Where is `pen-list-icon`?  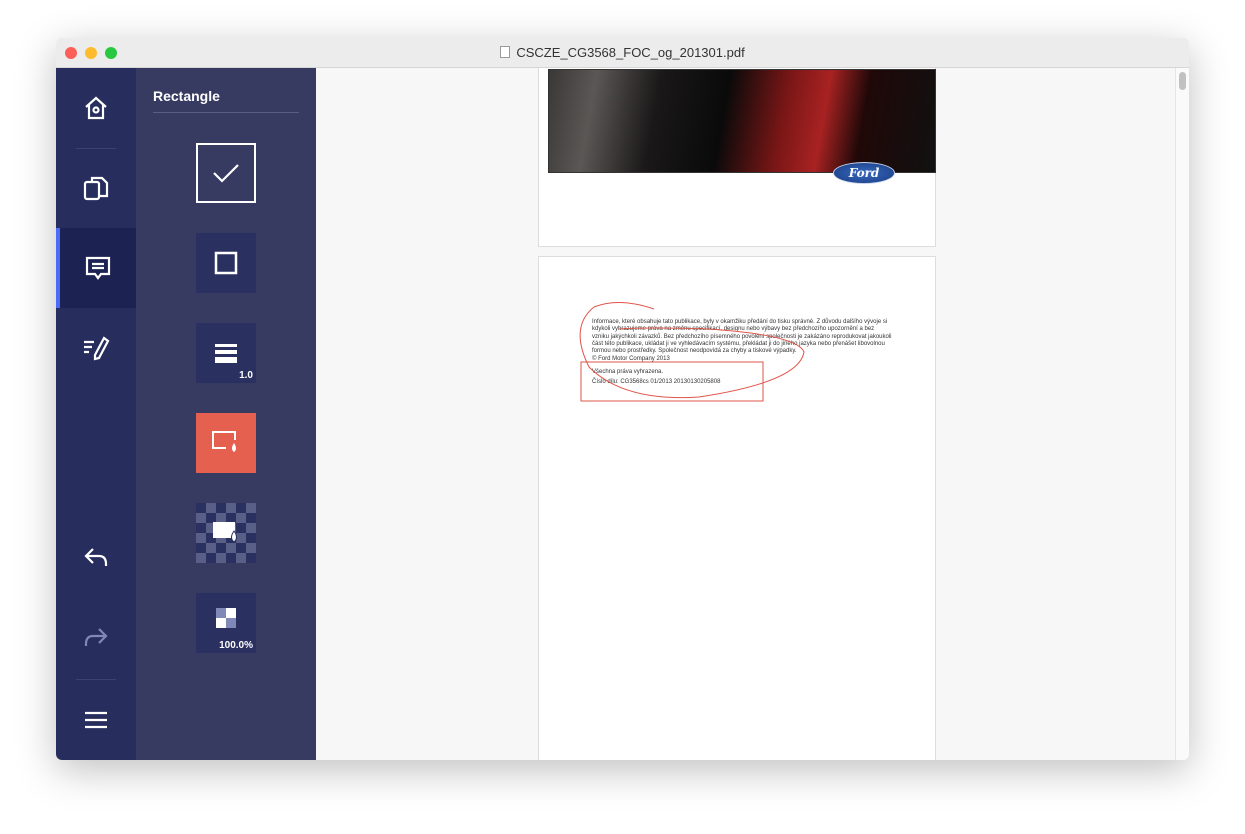 pen-list-icon is located at coordinates (97, 348).